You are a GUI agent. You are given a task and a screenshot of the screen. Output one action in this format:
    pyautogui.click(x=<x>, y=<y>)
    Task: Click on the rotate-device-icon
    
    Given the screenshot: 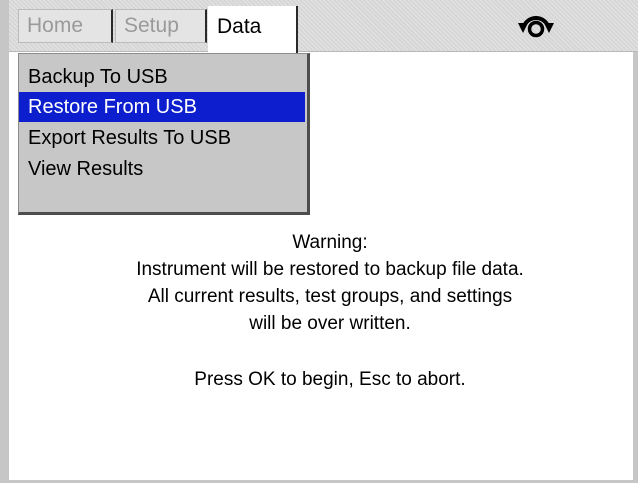 What is the action you would take?
    pyautogui.click(x=536, y=27)
    